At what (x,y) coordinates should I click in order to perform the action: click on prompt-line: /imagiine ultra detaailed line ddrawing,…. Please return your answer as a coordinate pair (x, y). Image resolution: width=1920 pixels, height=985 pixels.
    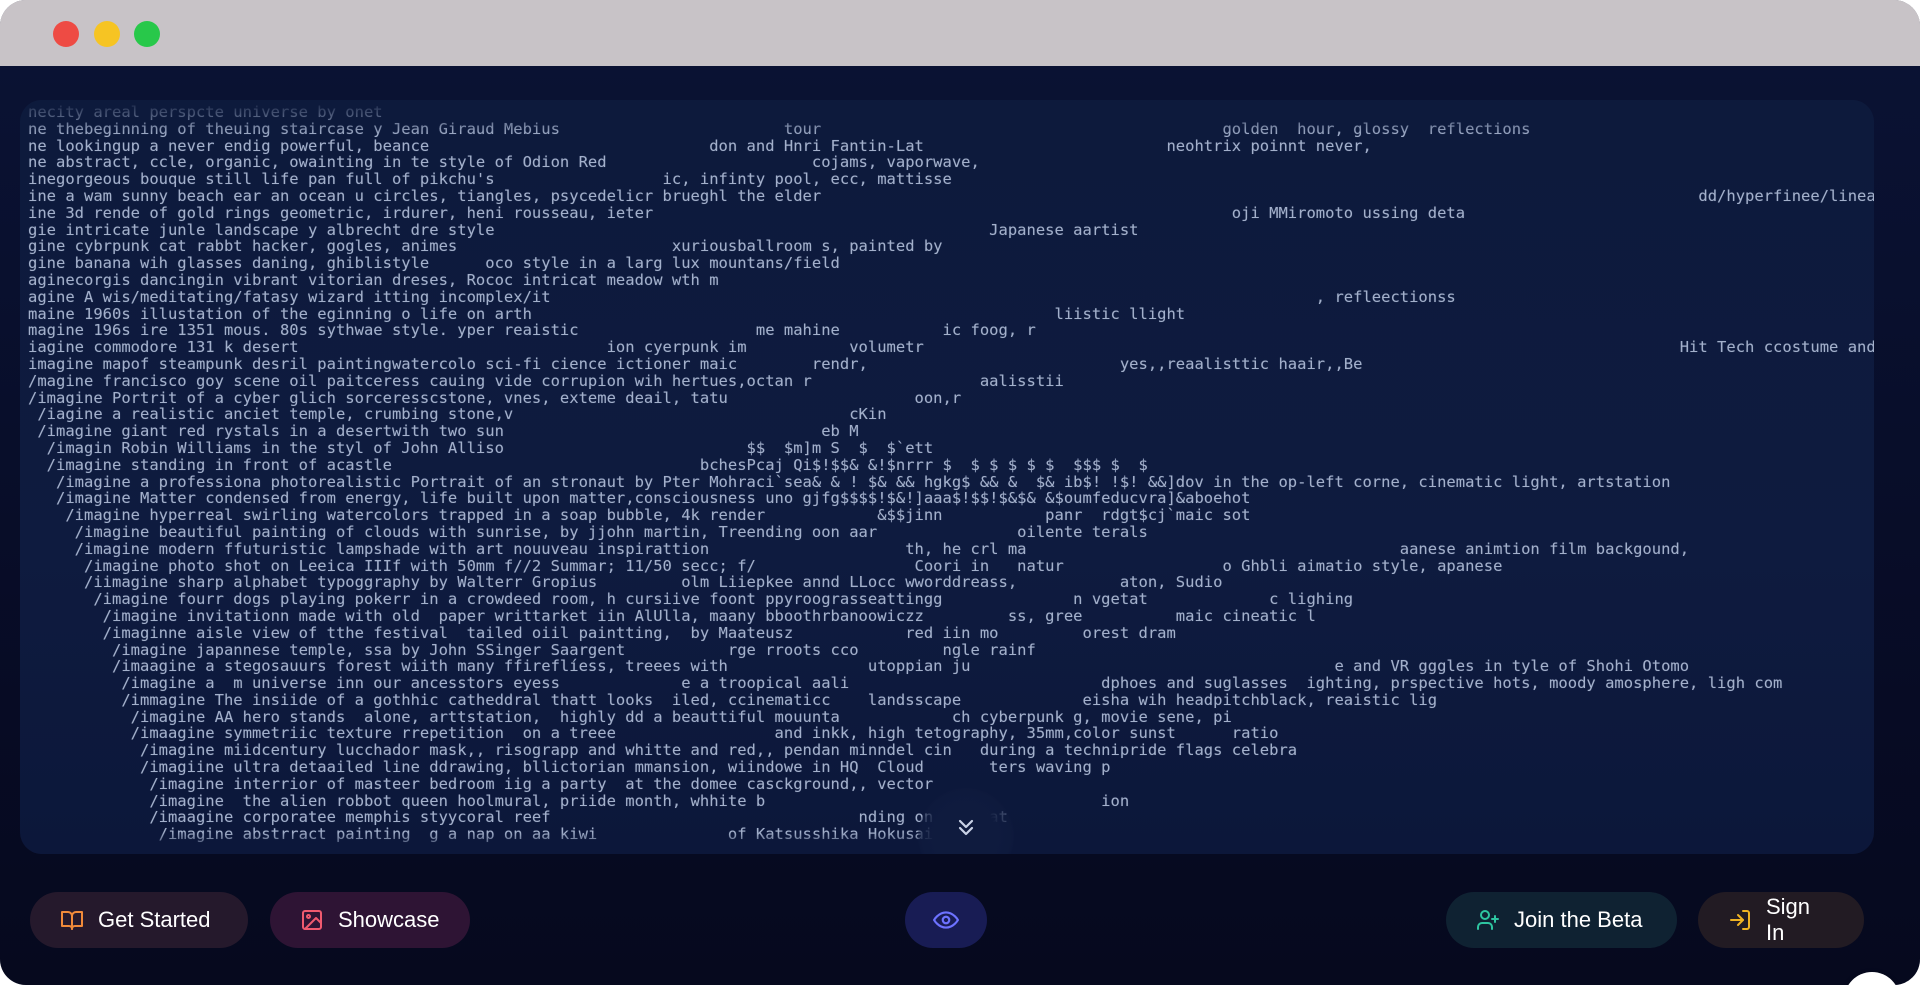
    Looking at the image, I should click on (625, 767).